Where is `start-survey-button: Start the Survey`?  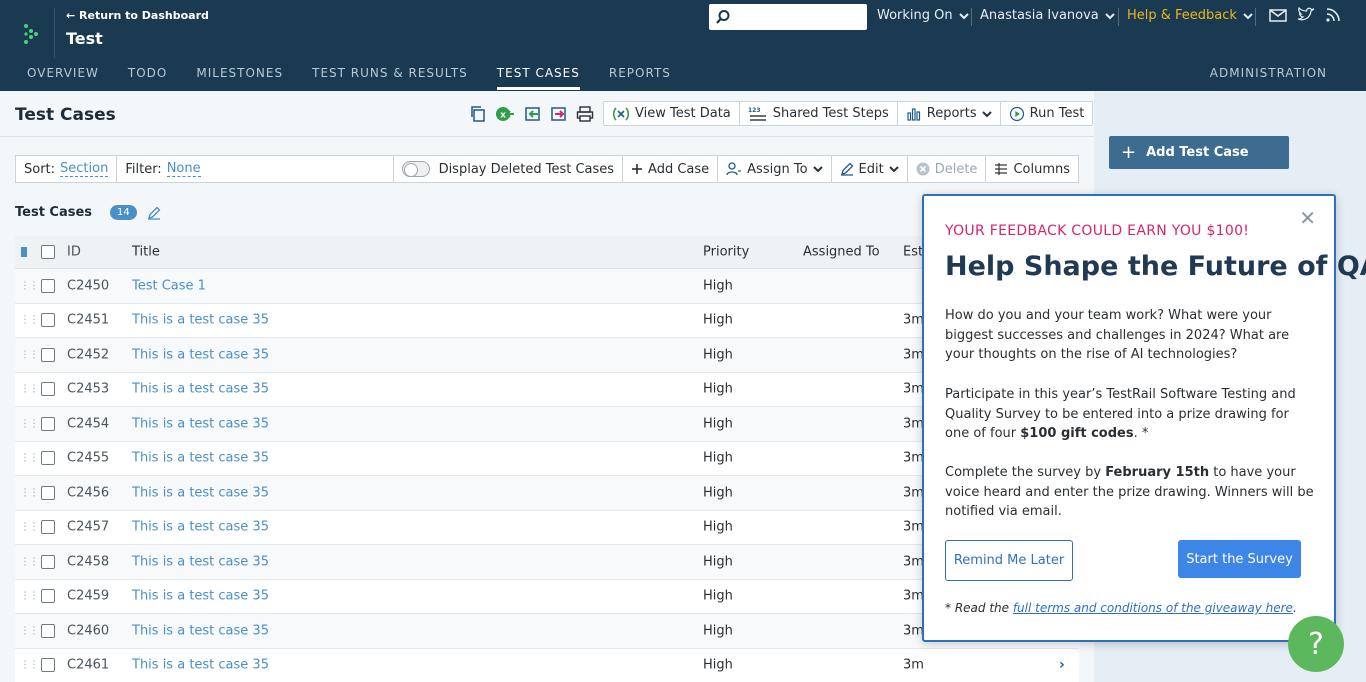
start-survey-button: Start the Survey is located at coordinates (1239, 559).